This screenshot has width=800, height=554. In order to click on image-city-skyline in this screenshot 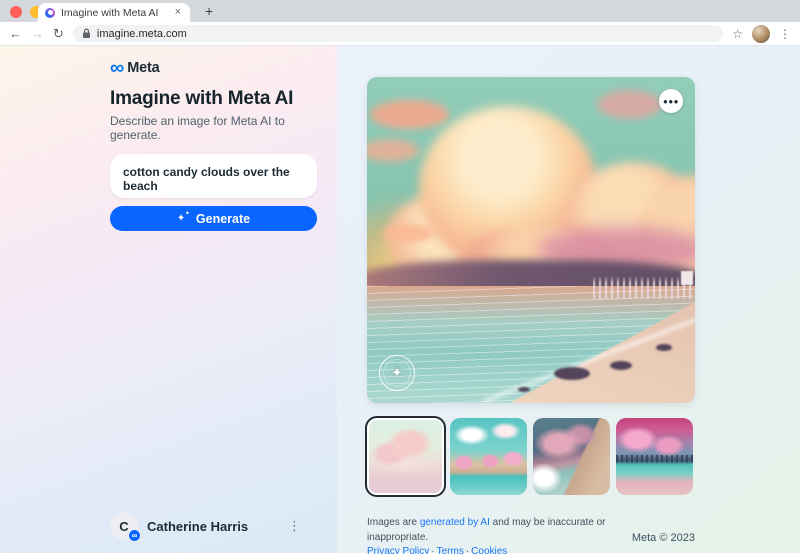, I will do `click(644, 287)`.